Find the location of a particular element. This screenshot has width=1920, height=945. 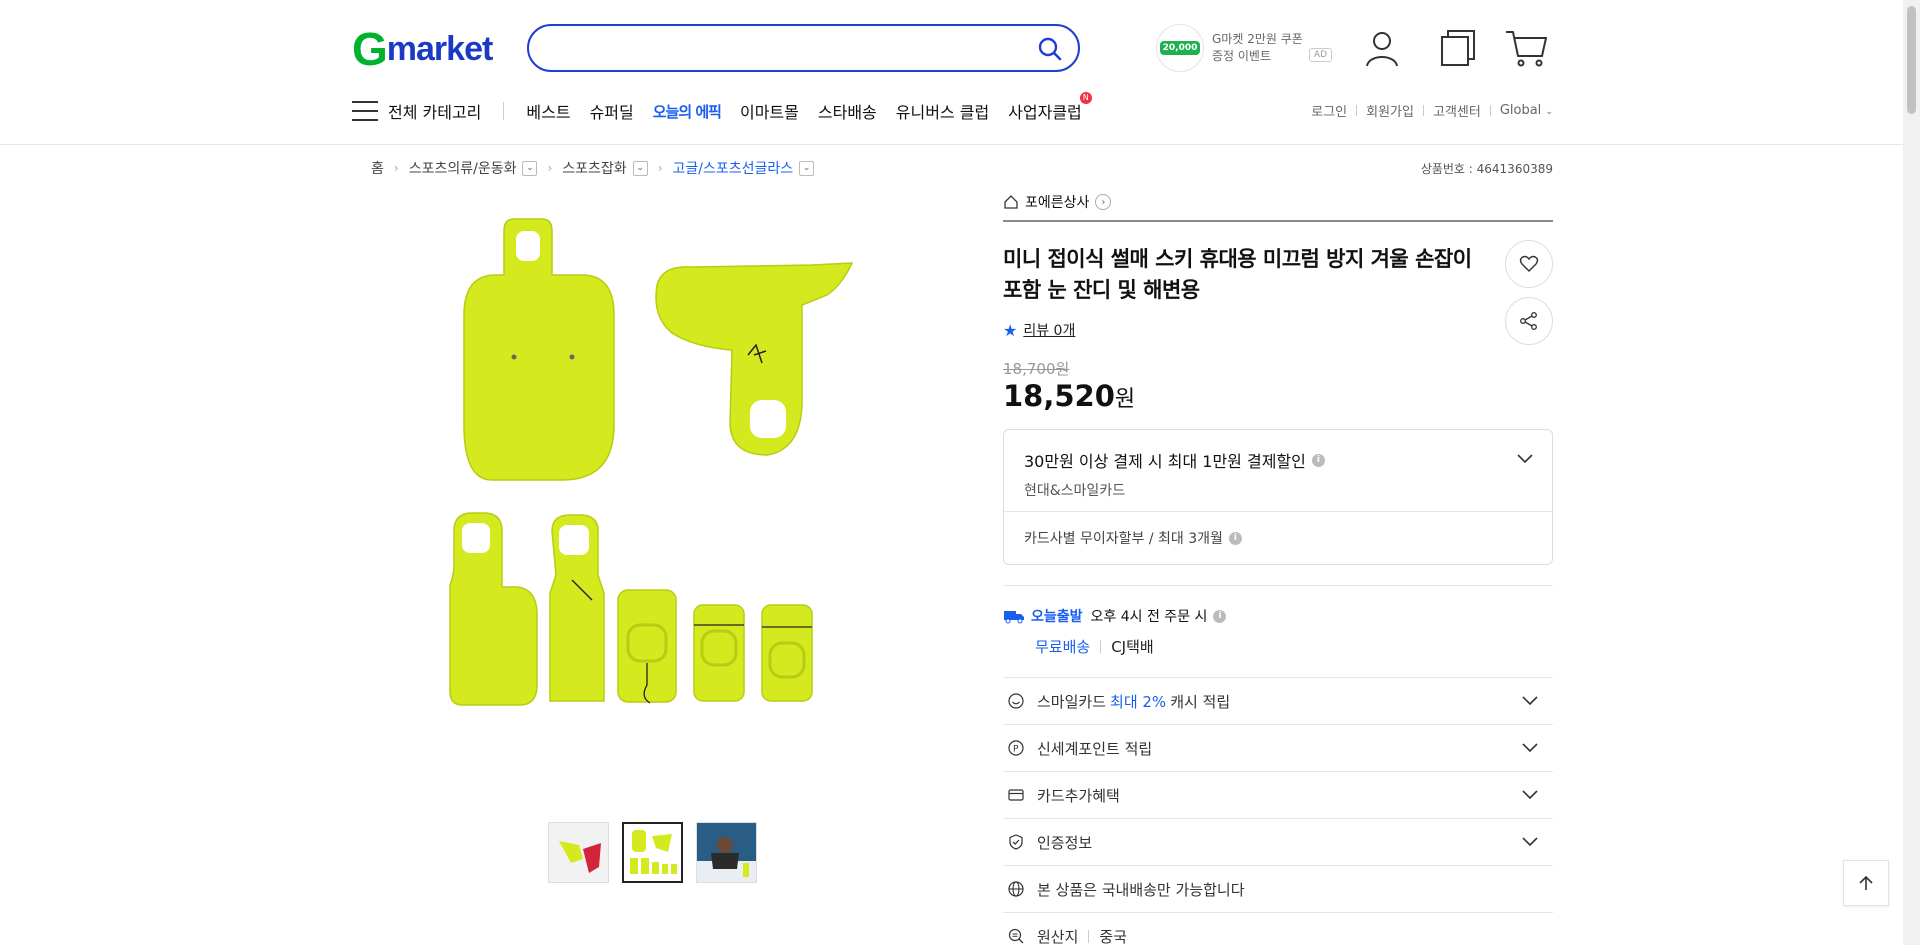

sale-price: 18,520원 is located at coordinates (1278, 396).